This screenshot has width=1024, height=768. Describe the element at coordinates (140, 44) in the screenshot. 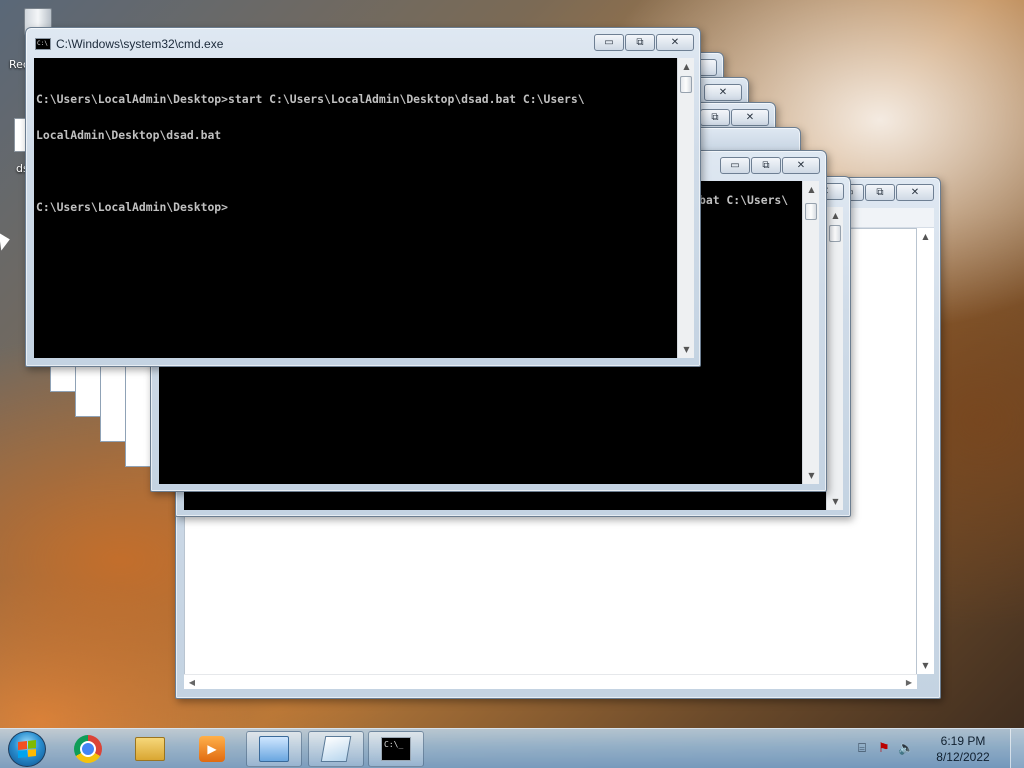

I see `window-title: C:\Windows\system32\cmd.exe` at that location.